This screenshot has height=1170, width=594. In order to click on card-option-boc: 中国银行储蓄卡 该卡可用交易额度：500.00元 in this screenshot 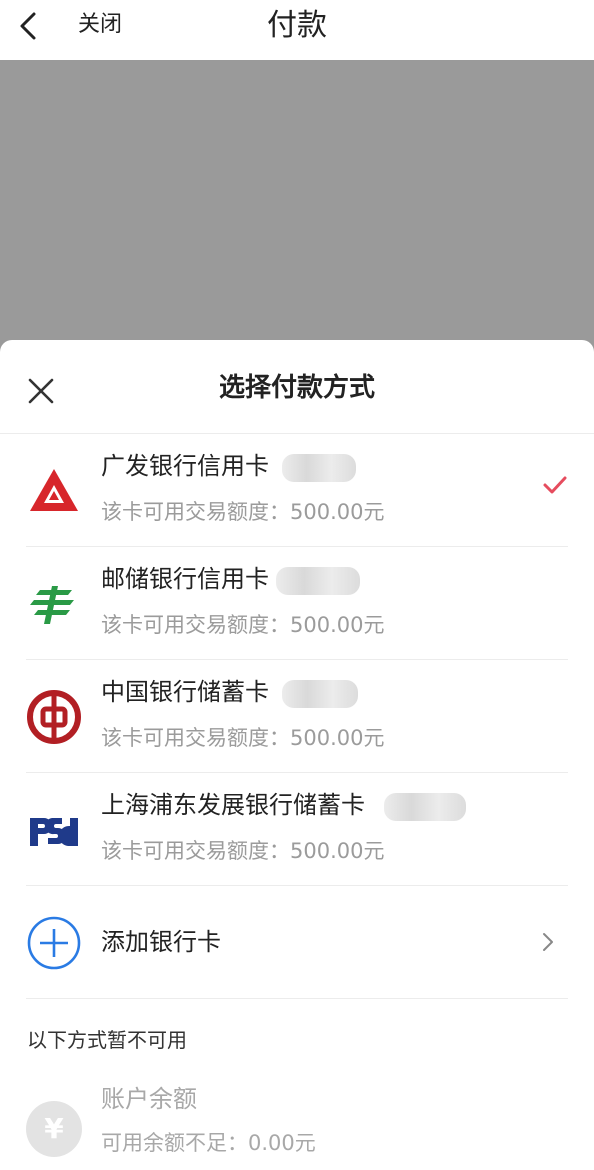, I will do `click(297, 716)`.